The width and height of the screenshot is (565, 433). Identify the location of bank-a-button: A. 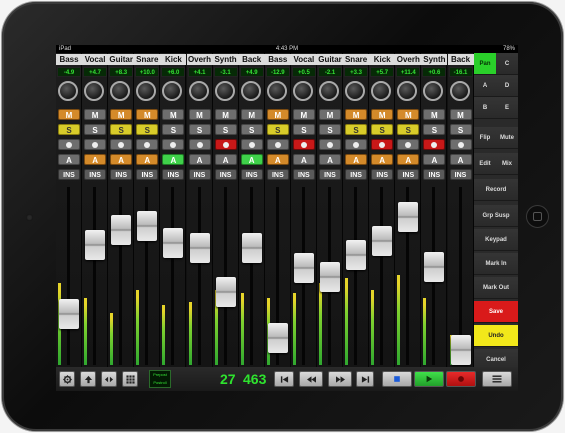
(485, 86).